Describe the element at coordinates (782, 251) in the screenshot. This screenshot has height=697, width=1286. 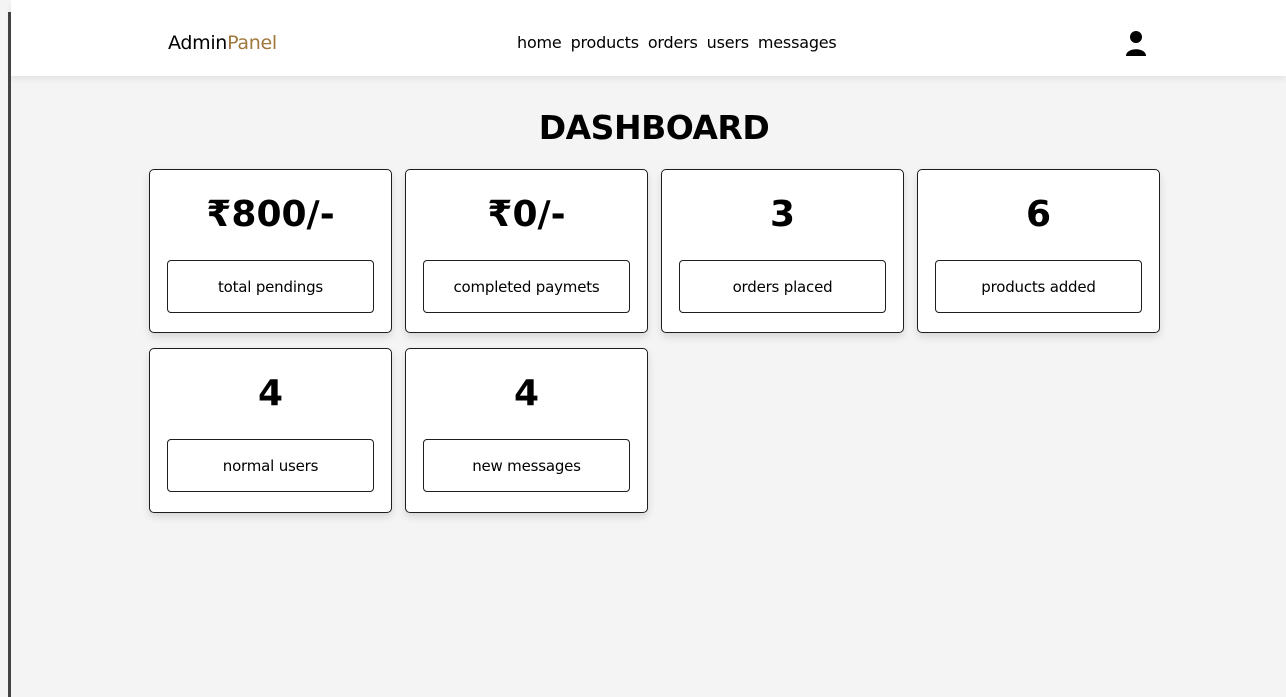
I see `stat-card-orders-placed: 3 orders placed` at that location.